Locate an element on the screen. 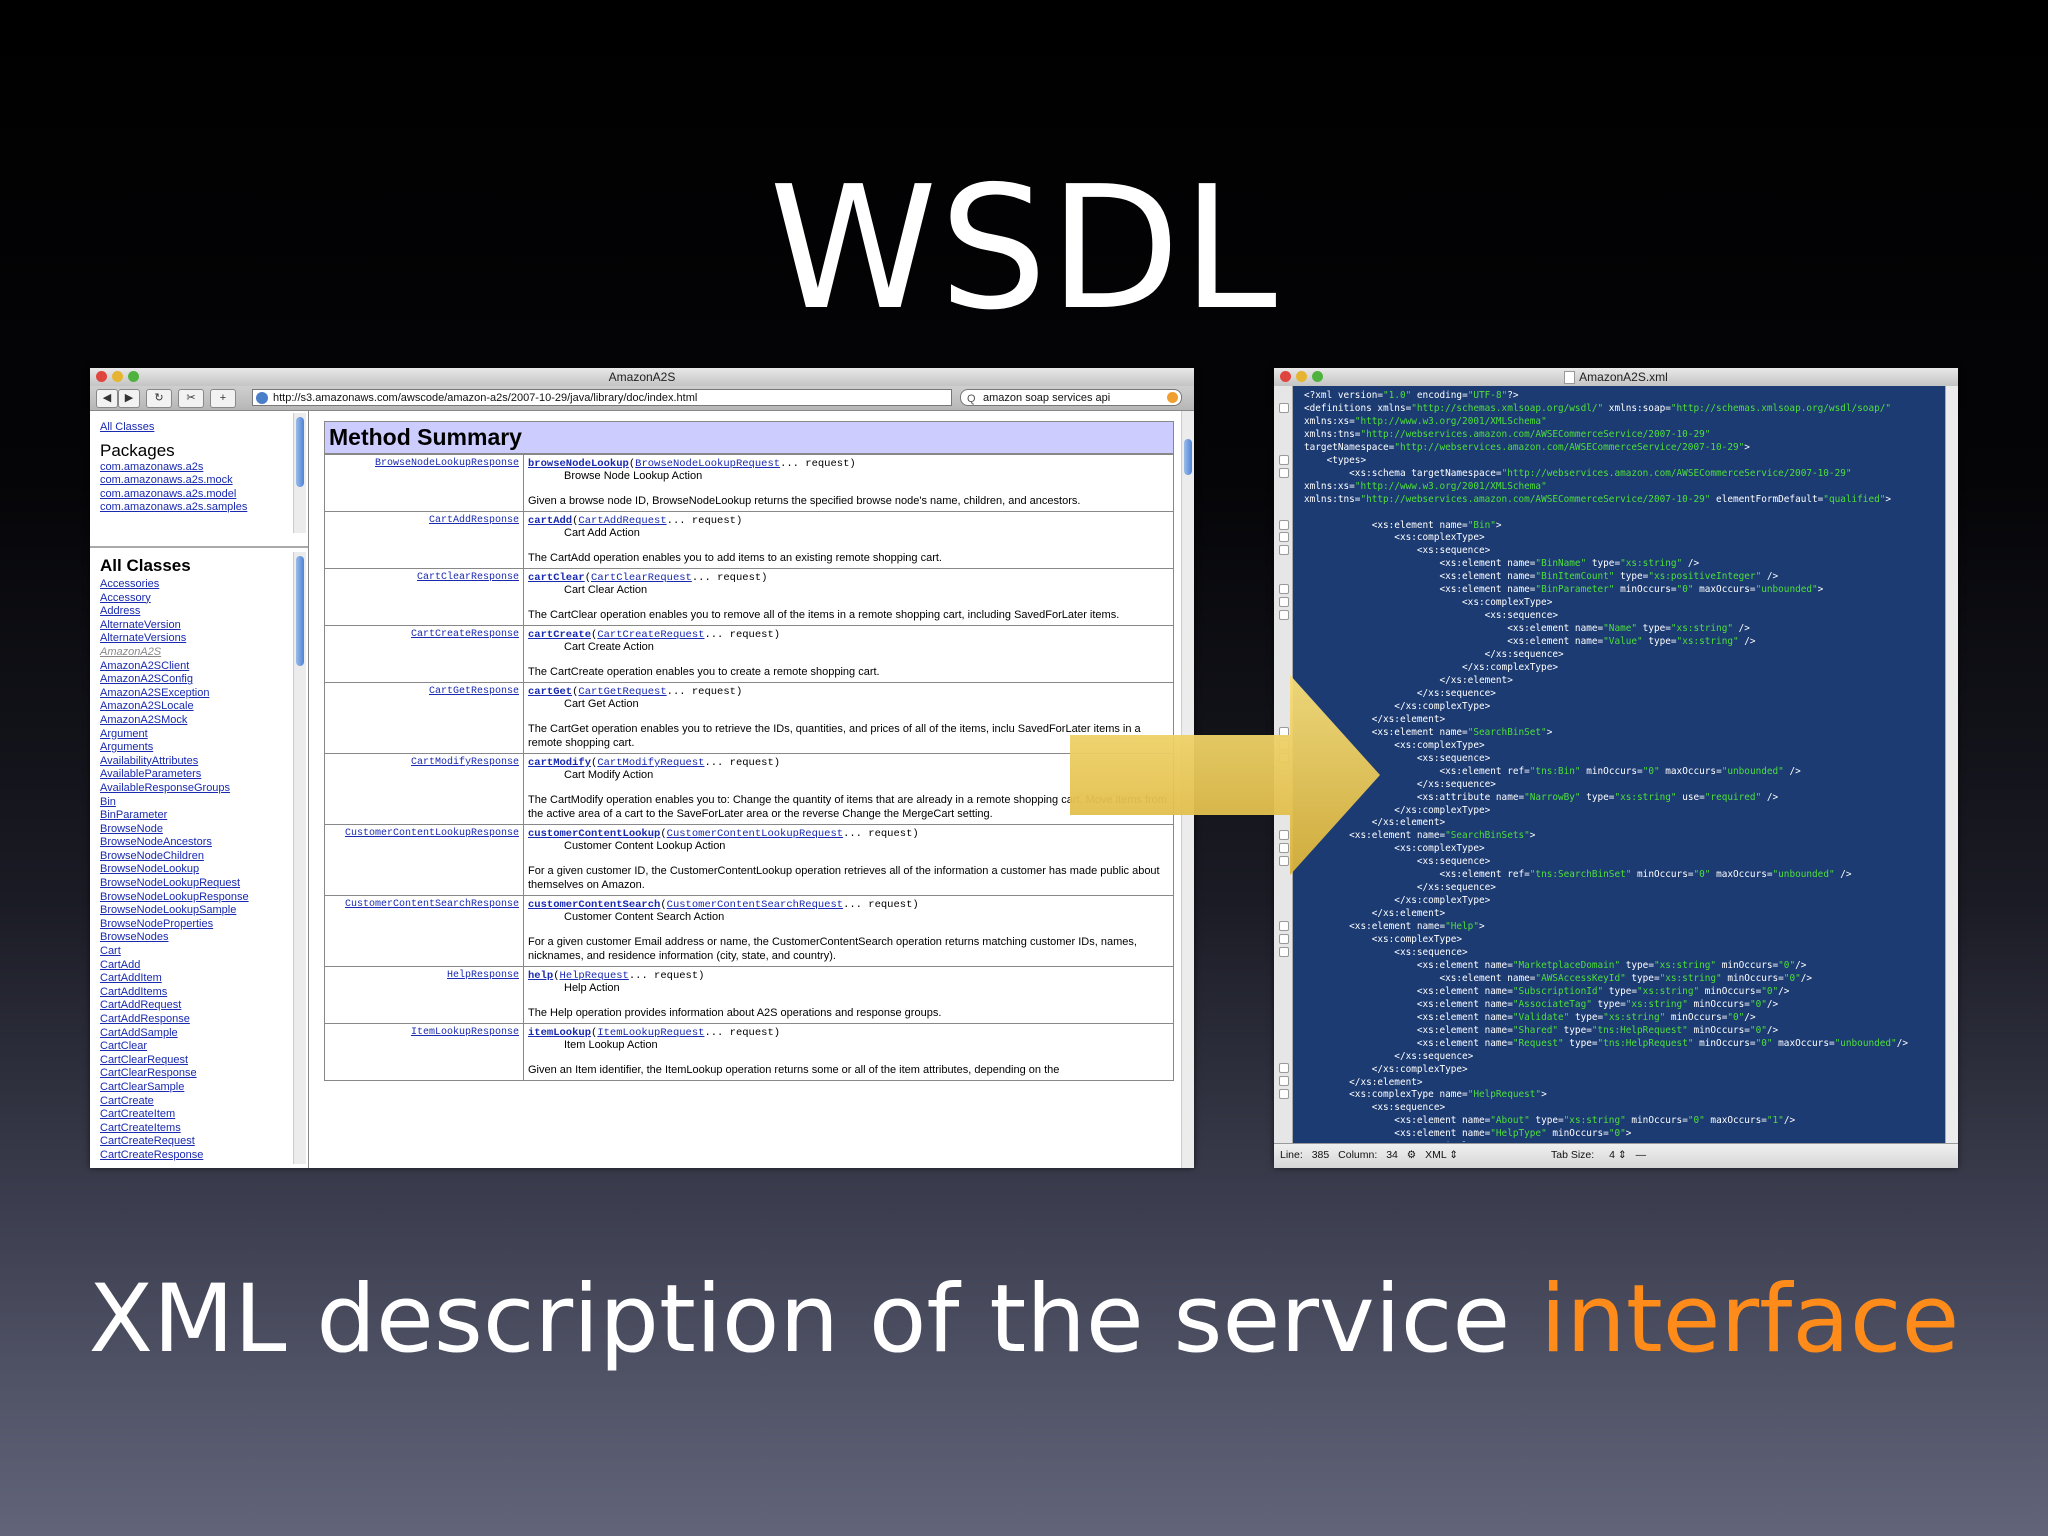 The height and width of the screenshot is (1536, 2048). class-link: AvailableParameters is located at coordinates (204, 775).